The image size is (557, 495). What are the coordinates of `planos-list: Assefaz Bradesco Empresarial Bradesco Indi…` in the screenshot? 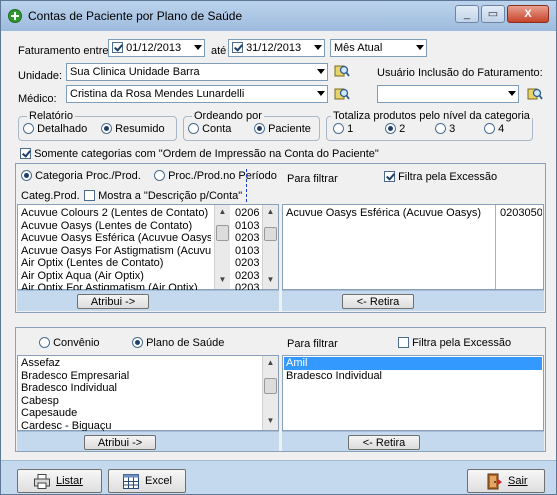 It's located at (148, 393).